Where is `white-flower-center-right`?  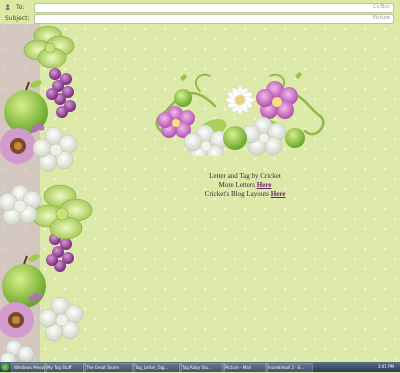 white-flower-center-right is located at coordinates (264, 136).